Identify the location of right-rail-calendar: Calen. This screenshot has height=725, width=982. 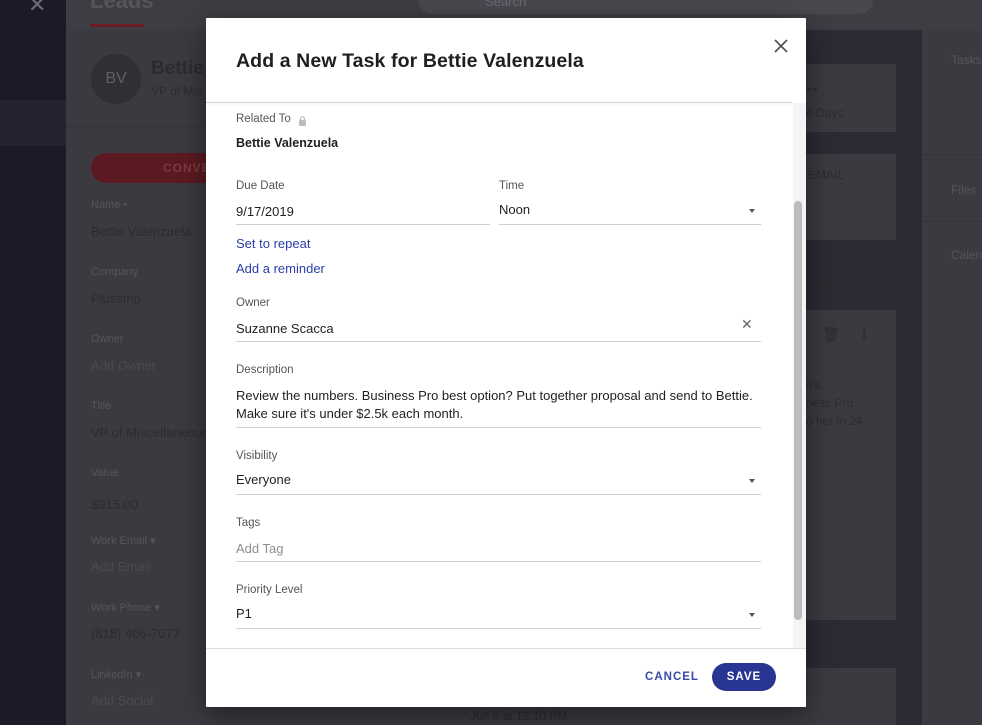
(966, 255).